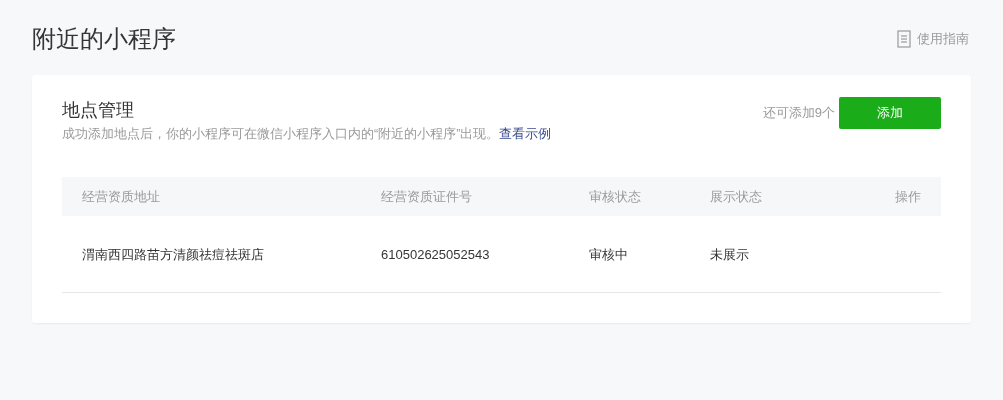 The image size is (1003, 400). Describe the element at coordinates (121, 197) in the screenshot. I see `column-header: 经营资质地址` at that location.